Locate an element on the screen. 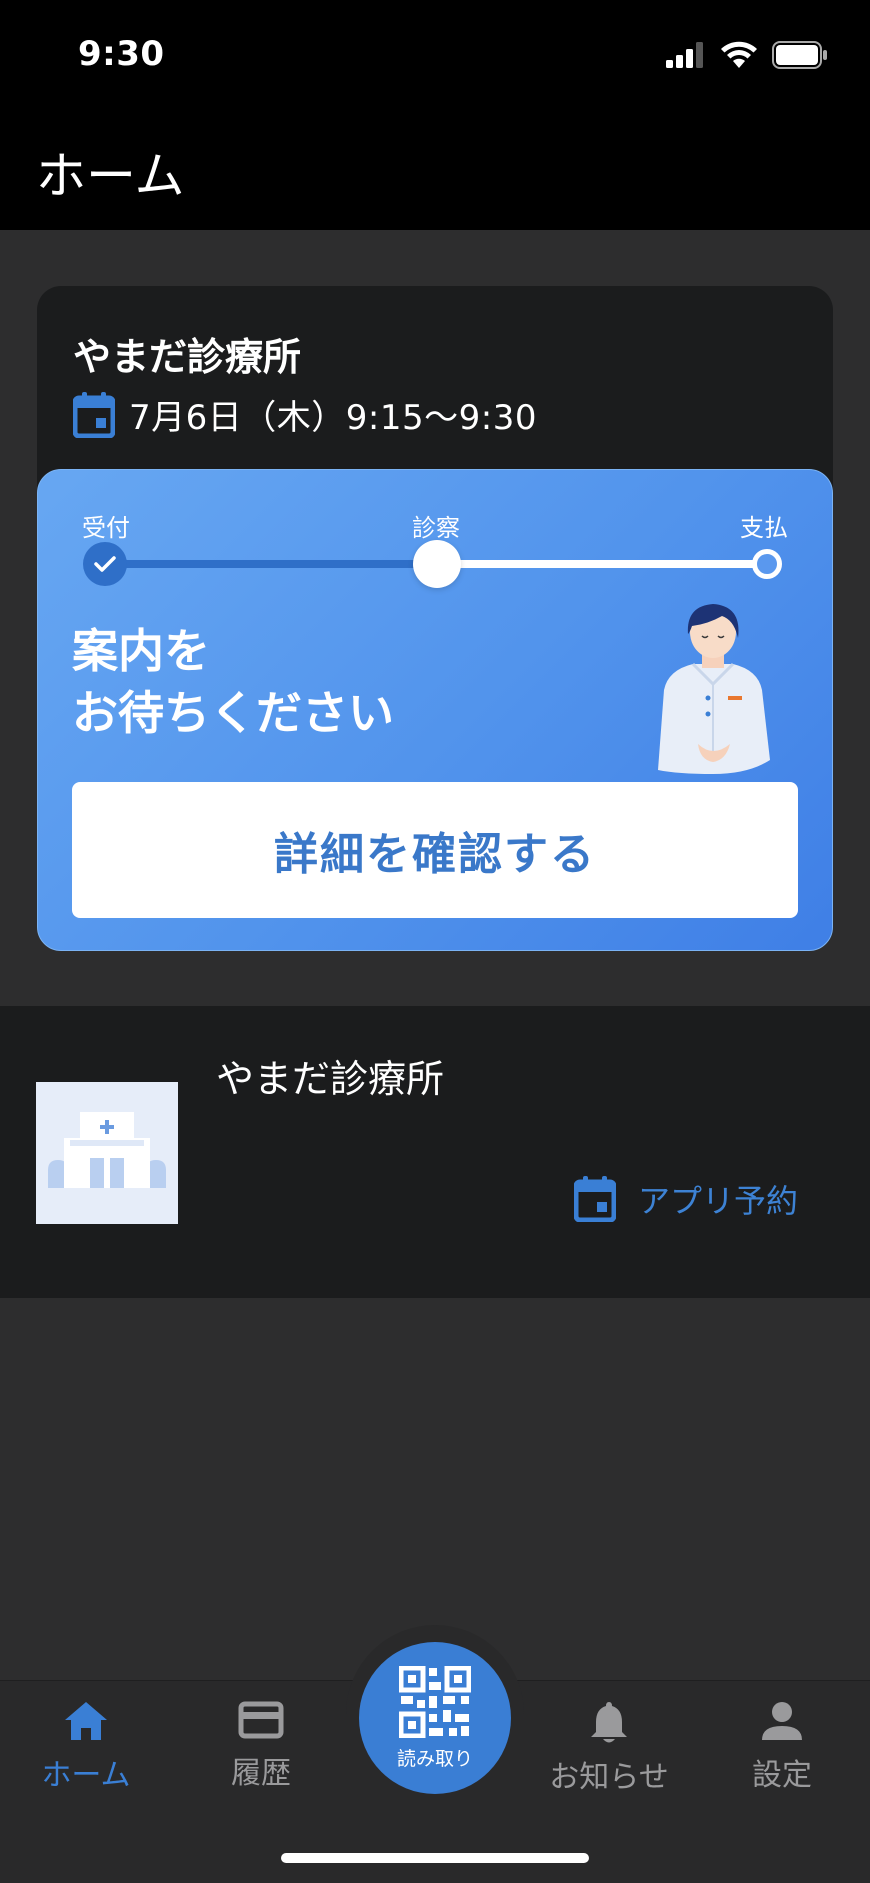  view-details-button: 詳細を確認する is located at coordinates (435, 850).